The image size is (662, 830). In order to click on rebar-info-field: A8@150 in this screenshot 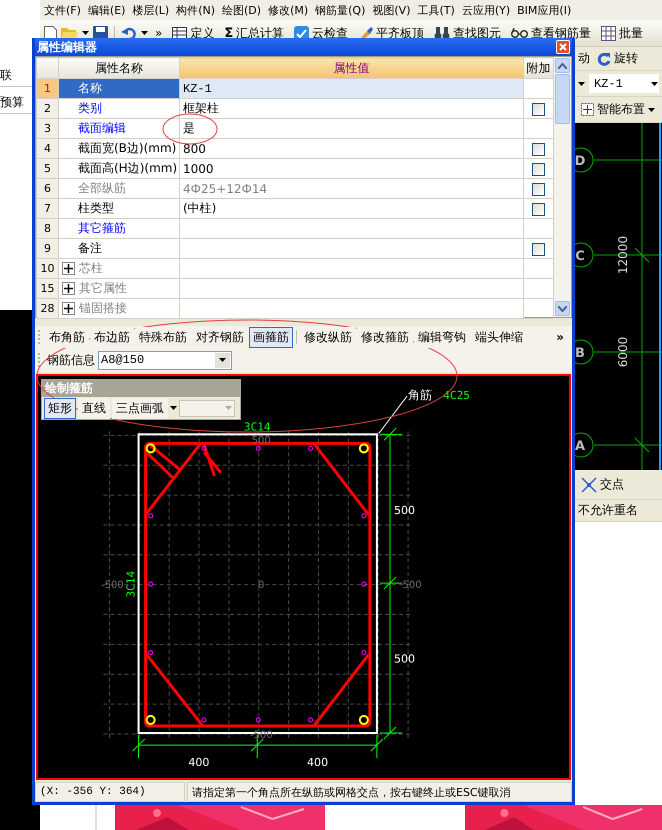, I will do `click(165, 360)`.